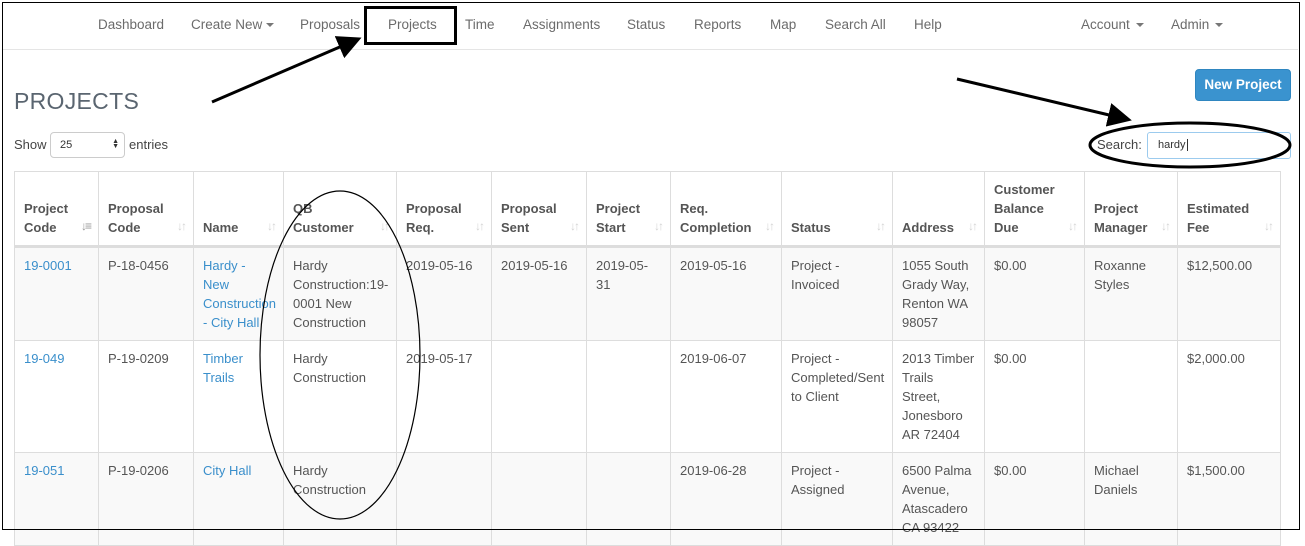 The height and width of the screenshot is (546, 1305). What do you see at coordinates (303, 208) in the screenshot?
I see `column-header-label: QB` at bounding box center [303, 208].